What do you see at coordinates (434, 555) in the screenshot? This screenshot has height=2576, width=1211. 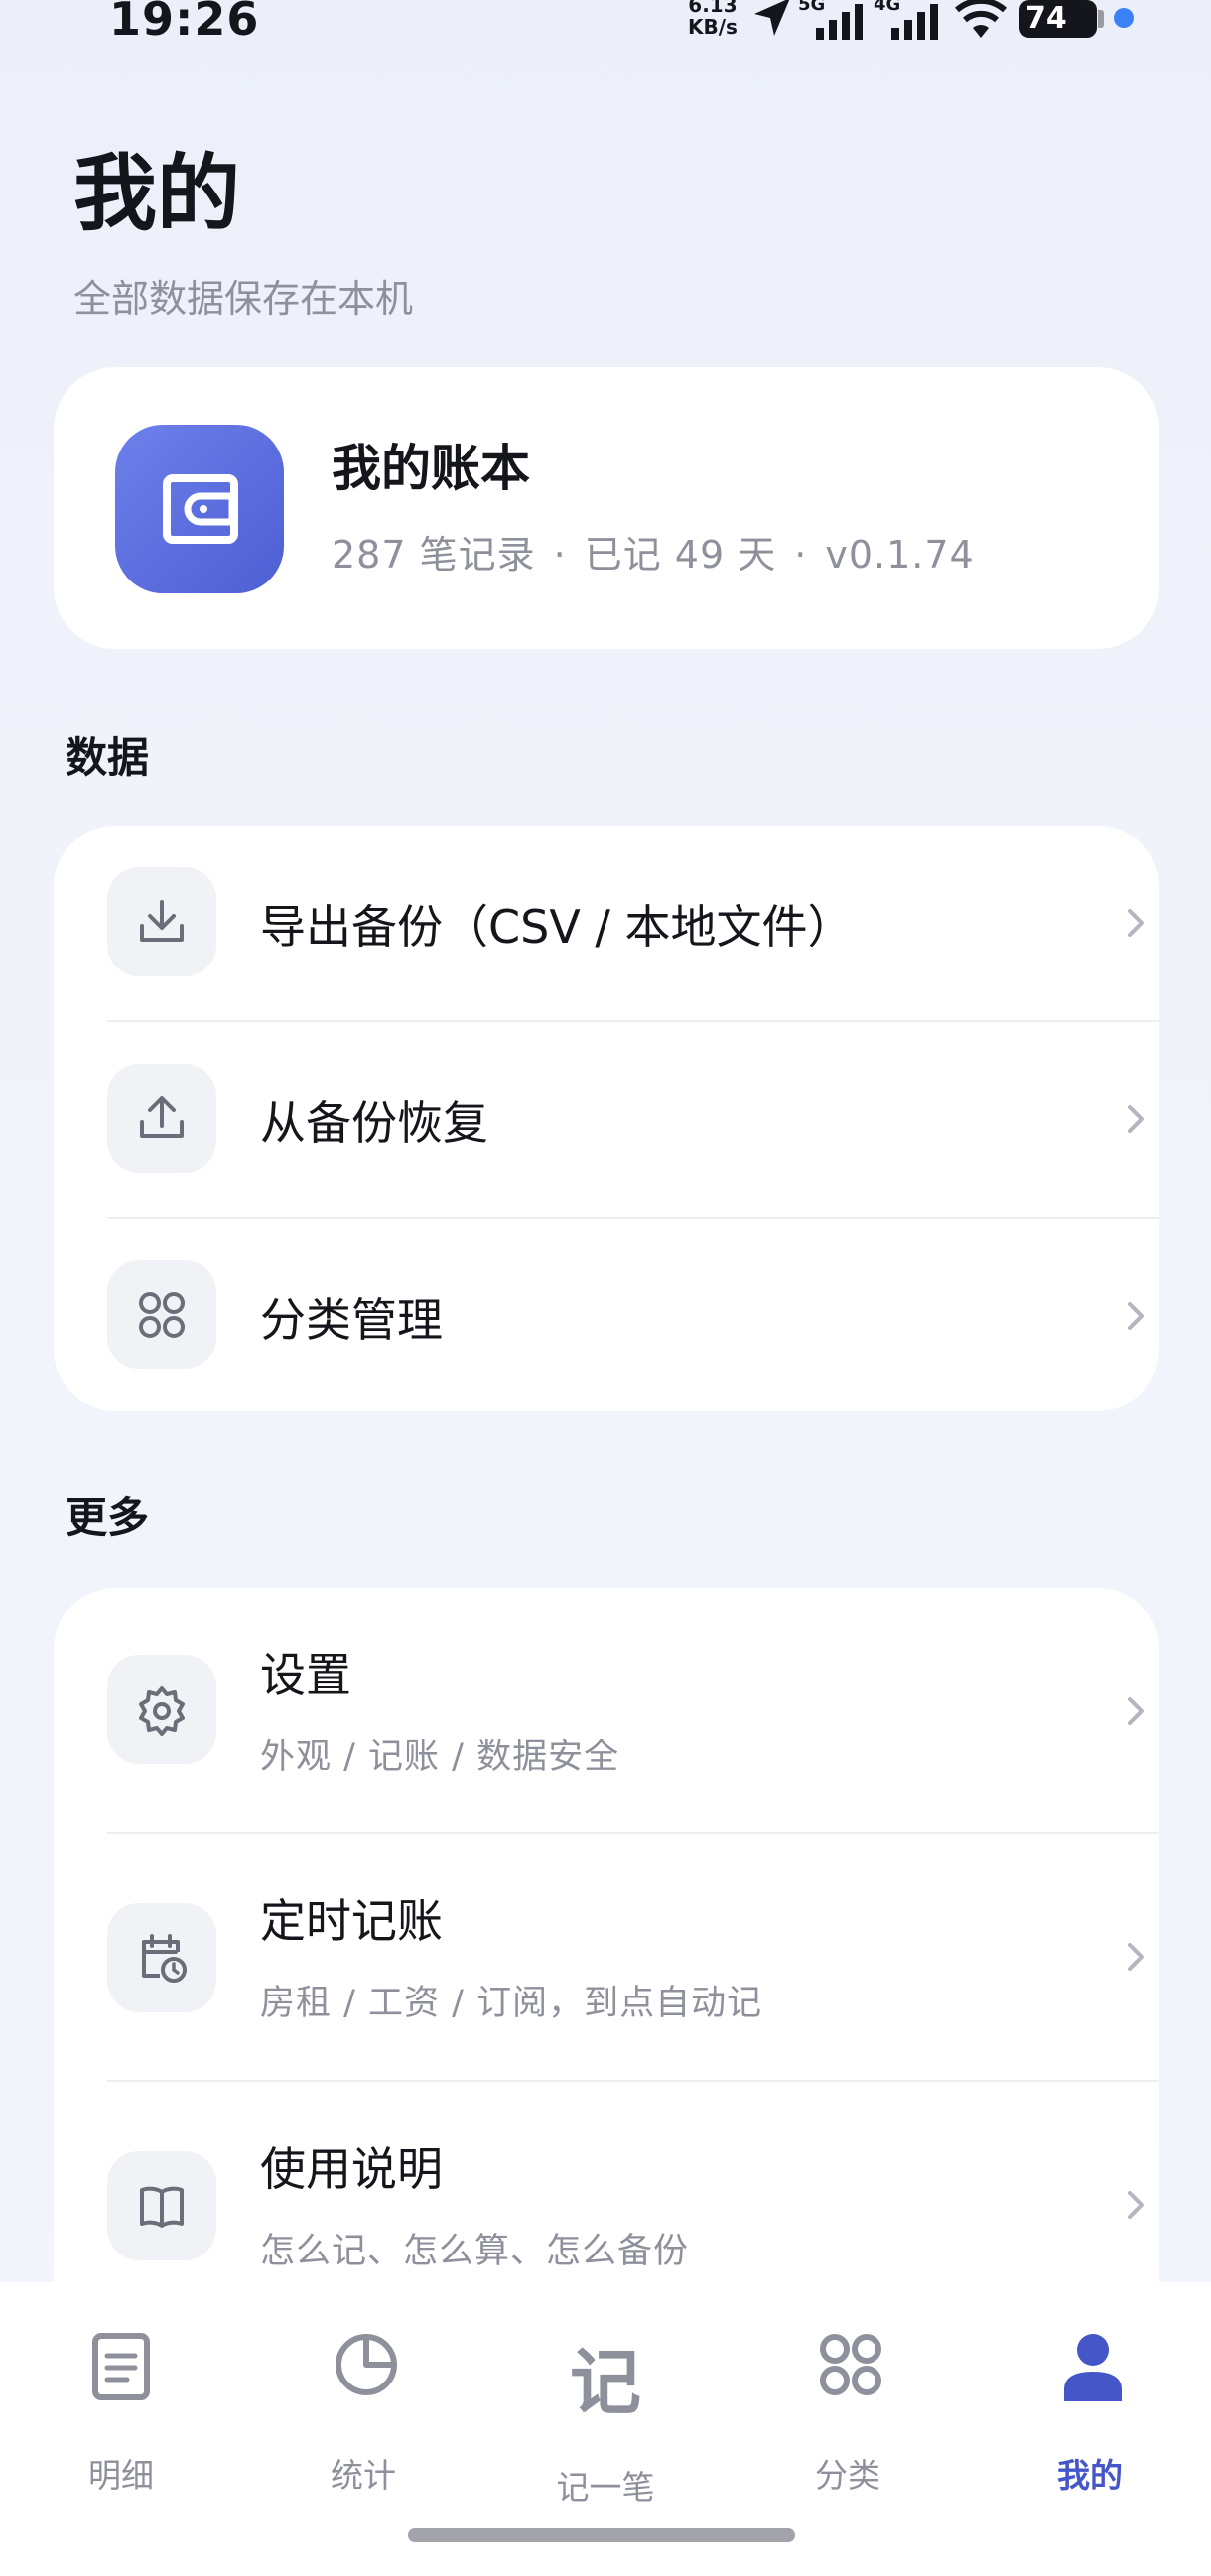 I see `book-records: 287 笔记录` at bounding box center [434, 555].